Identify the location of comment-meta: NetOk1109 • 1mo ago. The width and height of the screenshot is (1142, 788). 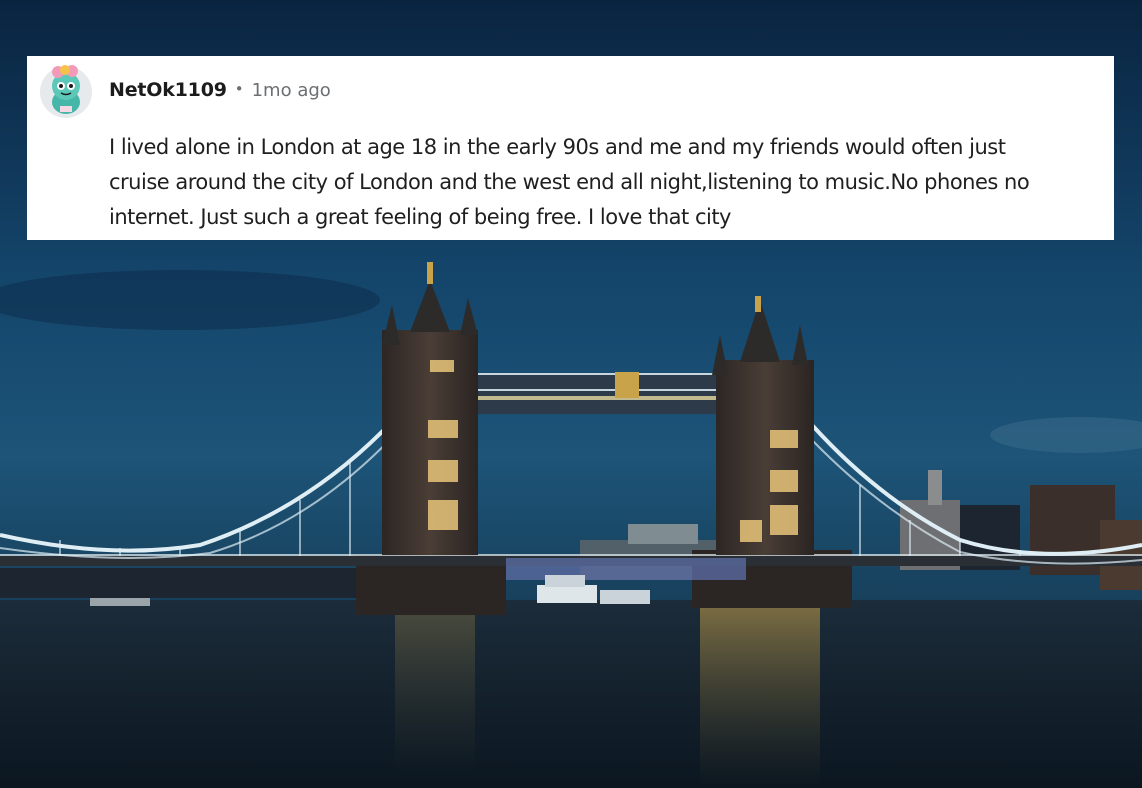
(220, 90).